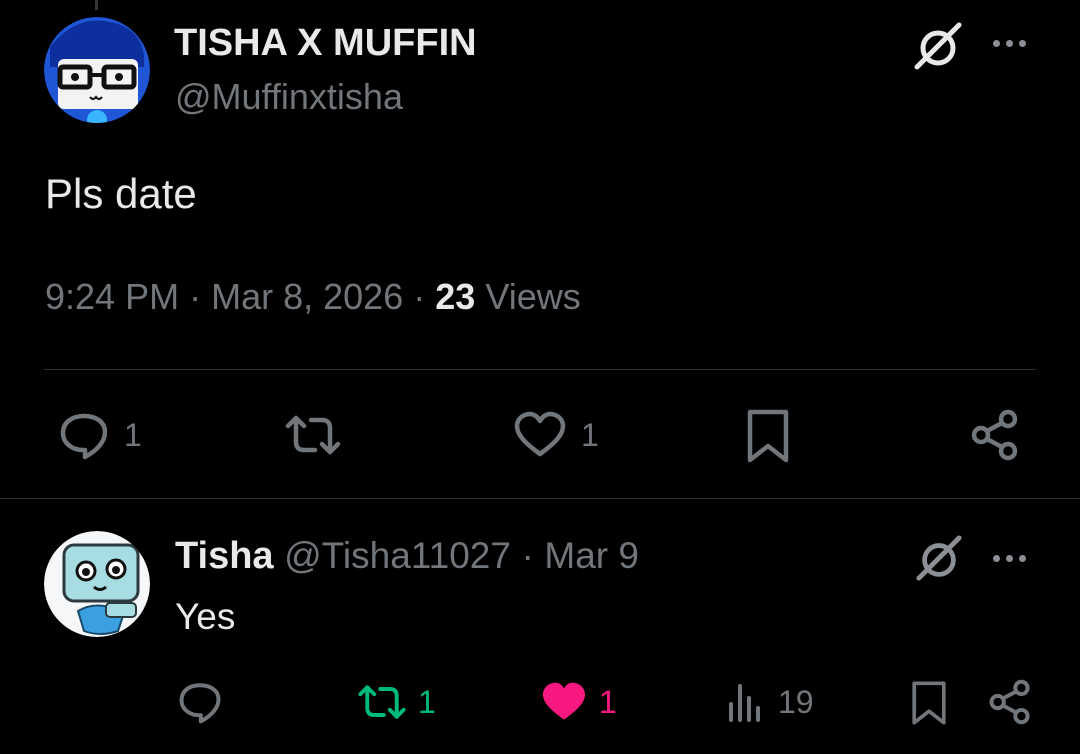 This screenshot has width=1080, height=754. Describe the element at coordinates (590, 434) in the screenshot. I see `like-count: 1` at that location.